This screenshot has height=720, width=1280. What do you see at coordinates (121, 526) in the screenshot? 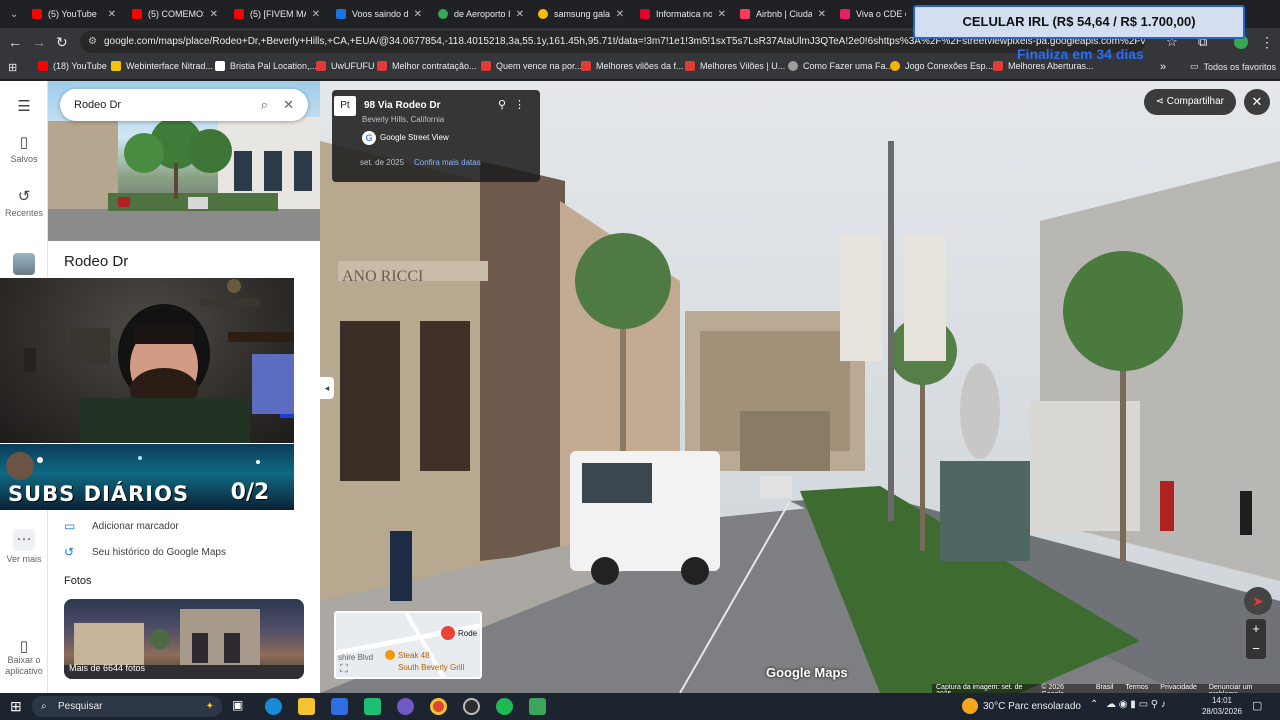
I see `add-marker-button: ▭ Adicionar marcador` at bounding box center [121, 526].